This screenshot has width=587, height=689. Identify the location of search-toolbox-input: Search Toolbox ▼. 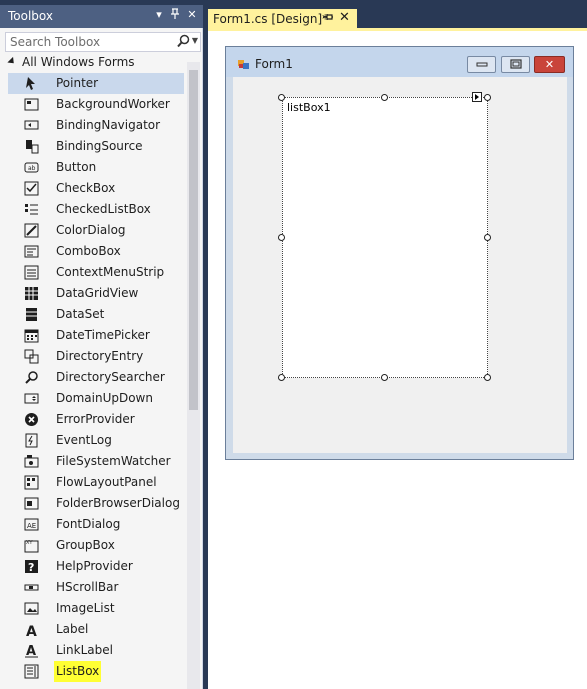
(103, 42).